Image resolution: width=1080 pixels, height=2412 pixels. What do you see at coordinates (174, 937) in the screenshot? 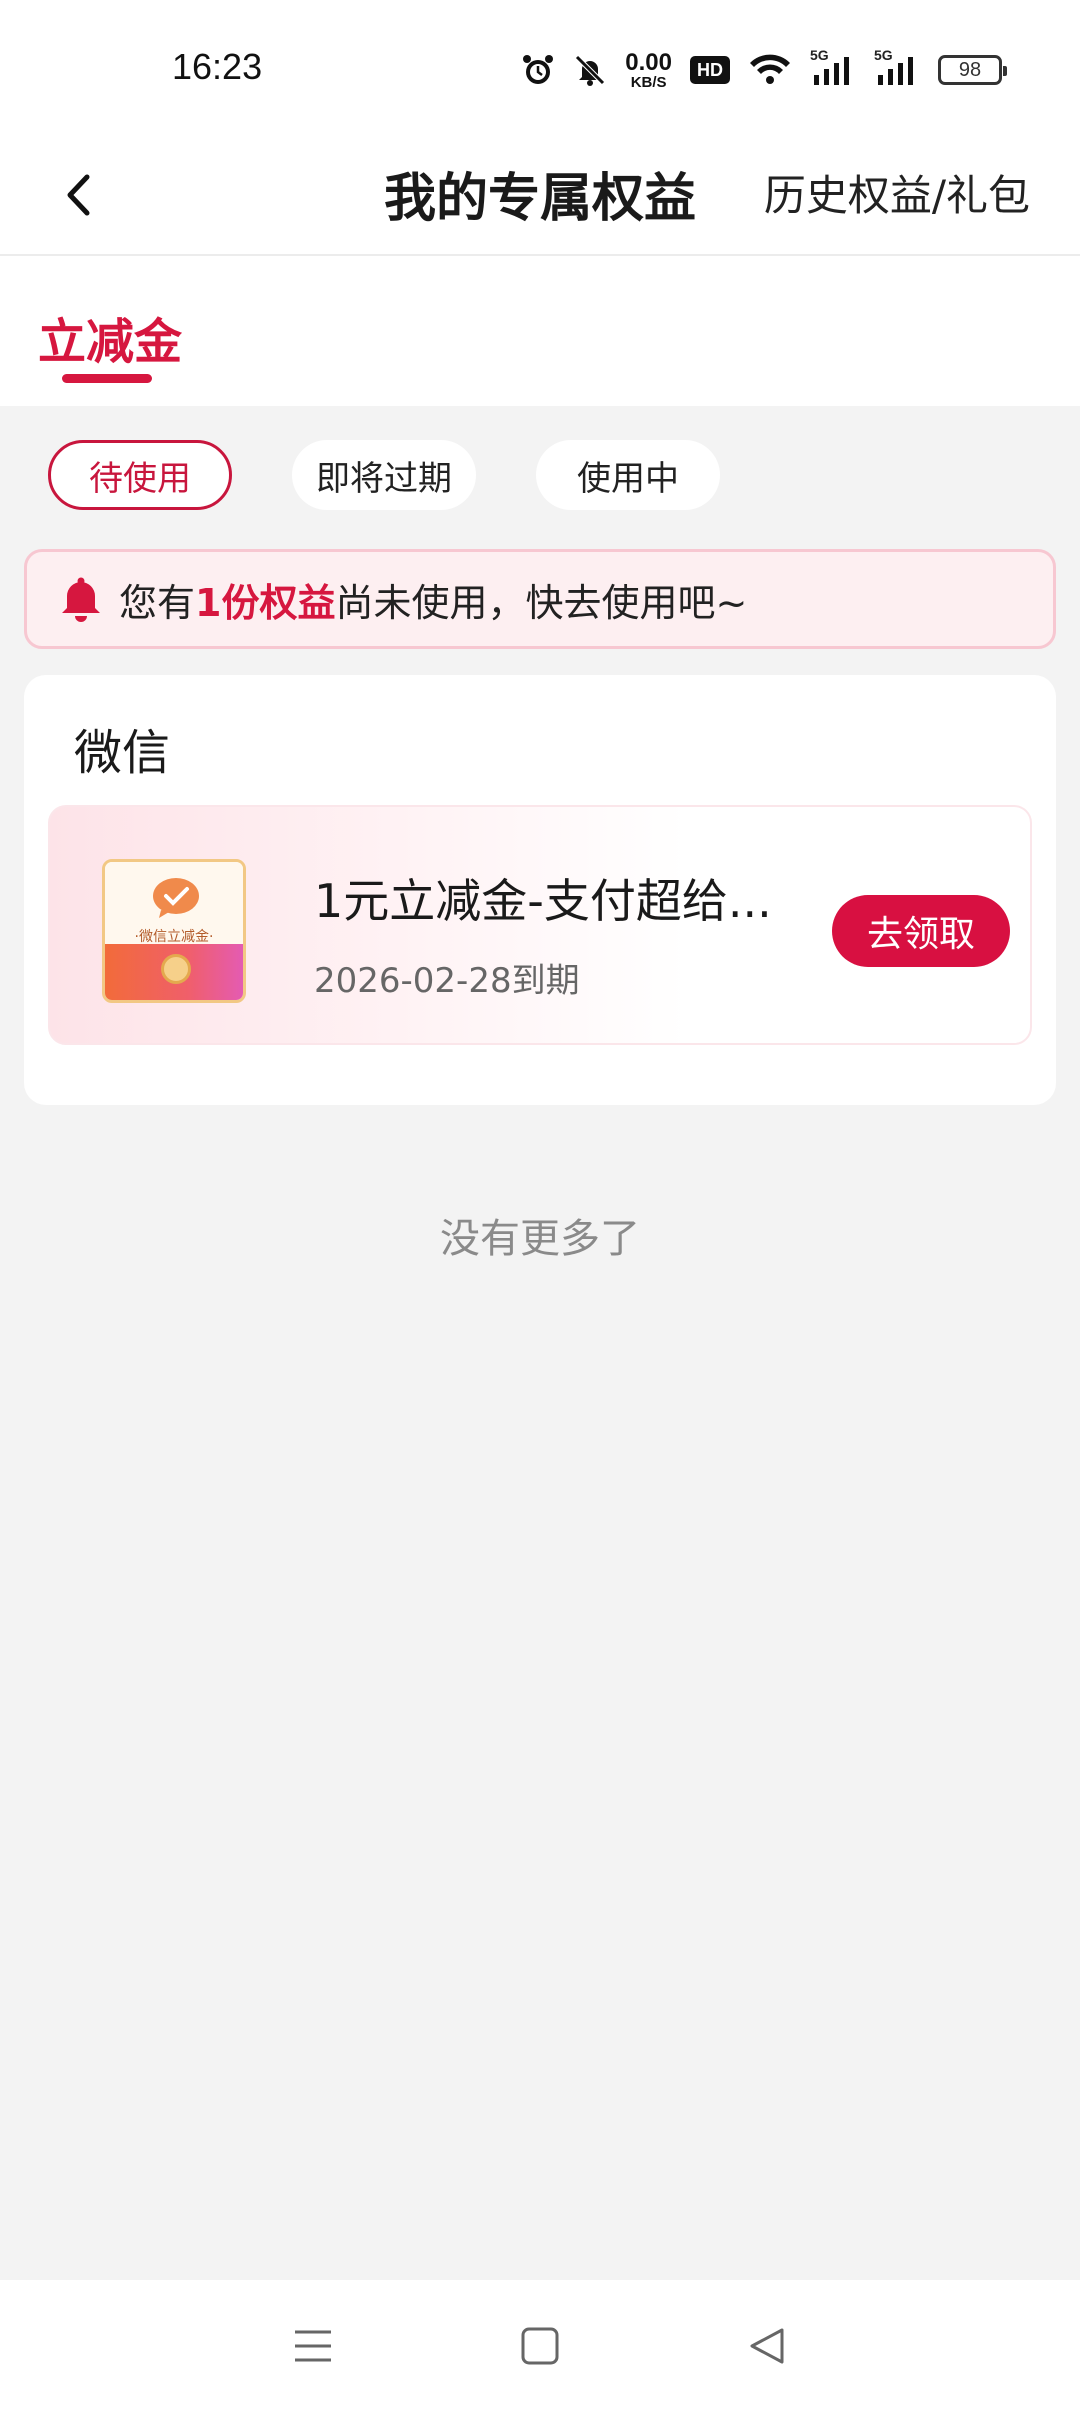
I see `thumb-label: ·微信立减金·` at bounding box center [174, 937].